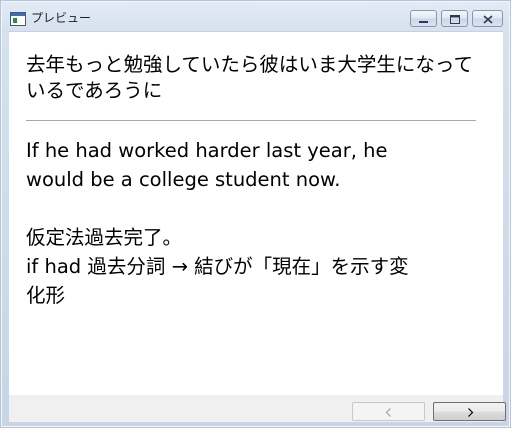 Image resolution: width=511 pixels, height=428 pixels. What do you see at coordinates (251, 120) in the screenshot?
I see `question-answer-divider` at bounding box center [251, 120].